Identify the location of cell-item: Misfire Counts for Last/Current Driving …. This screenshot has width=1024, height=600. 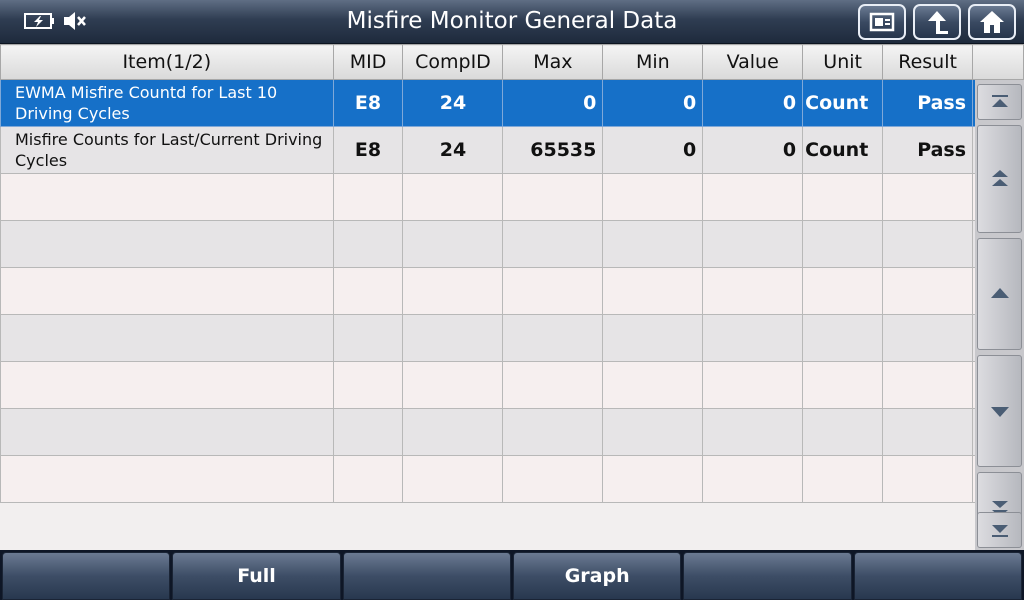
(167, 150).